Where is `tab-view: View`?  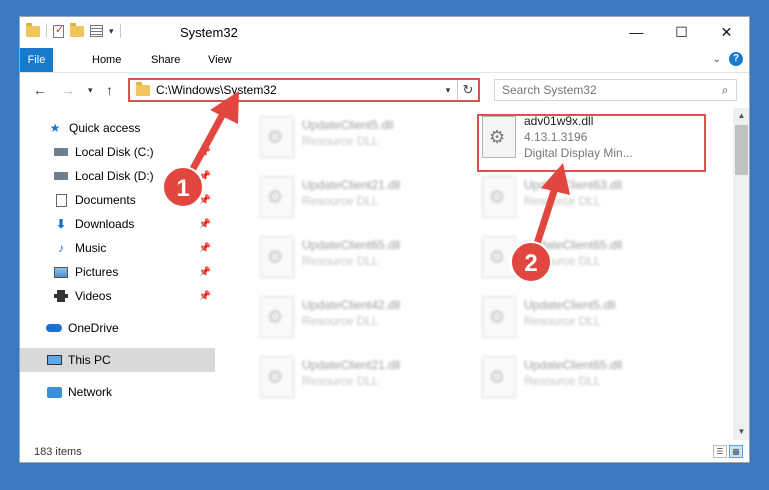 tab-view: View is located at coordinates (220, 60).